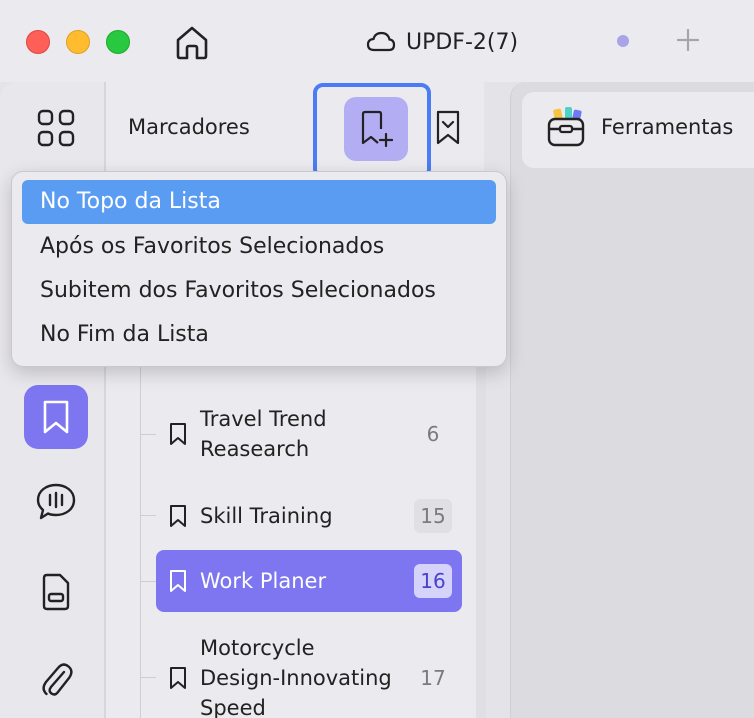 The height and width of the screenshot is (718, 754). I want to click on bookmark-page-number: 16, so click(433, 581).